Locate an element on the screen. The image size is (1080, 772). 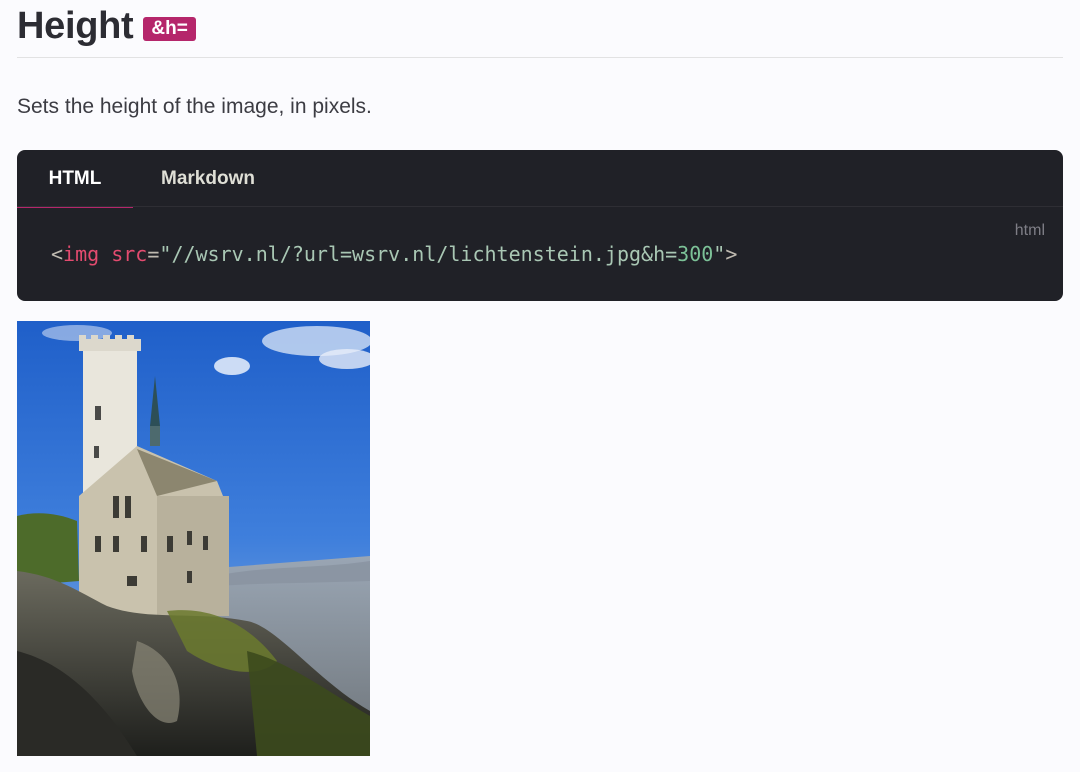
tab-html: HTML is located at coordinates (75, 179).